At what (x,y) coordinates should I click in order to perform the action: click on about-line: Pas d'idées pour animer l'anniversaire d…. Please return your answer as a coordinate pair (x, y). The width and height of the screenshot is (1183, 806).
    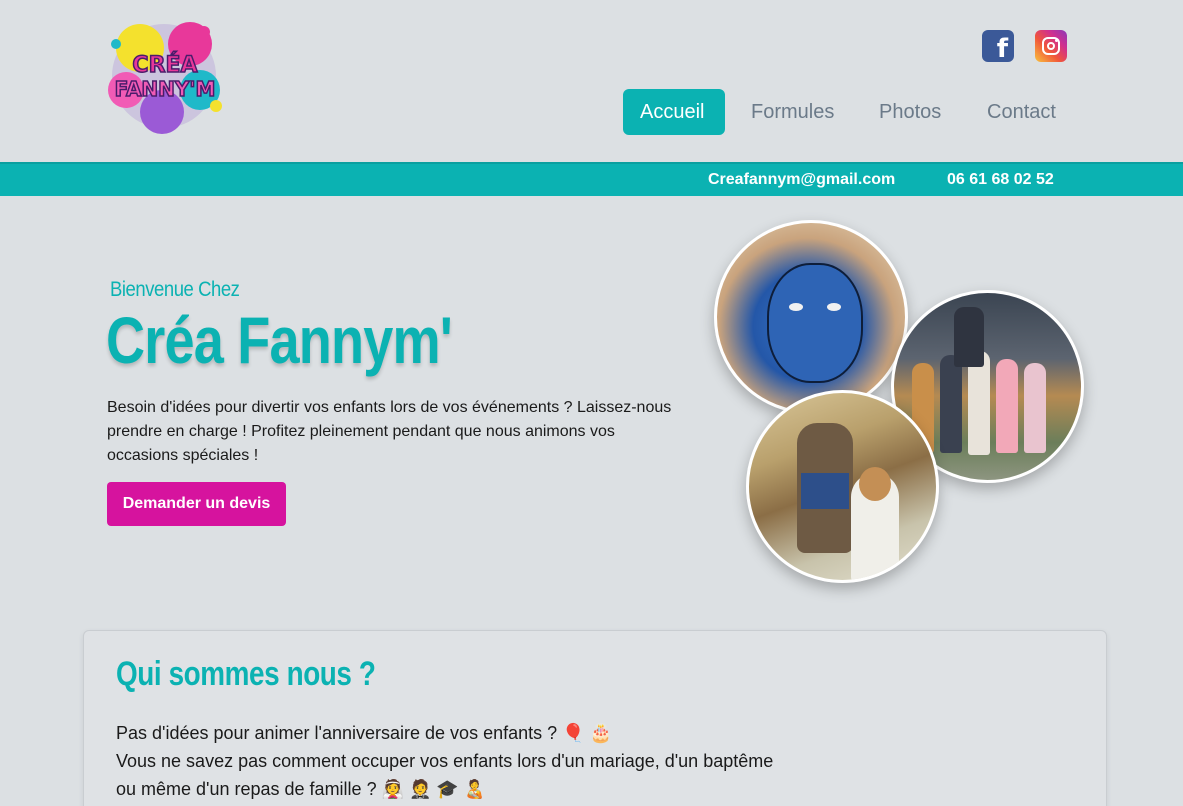
    Looking at the image, I should click on (364, 733).